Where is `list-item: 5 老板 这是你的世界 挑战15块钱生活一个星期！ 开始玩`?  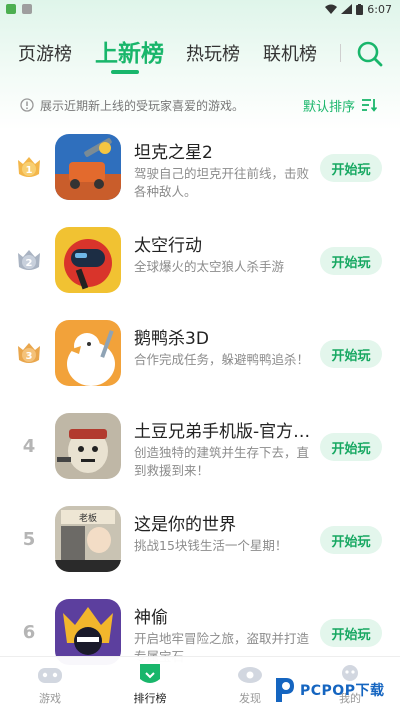
list-item: 5 老板 这是你的世界 挑战15块钱生活一个星期！ 开始玩 is located at coordinates (200, 540).